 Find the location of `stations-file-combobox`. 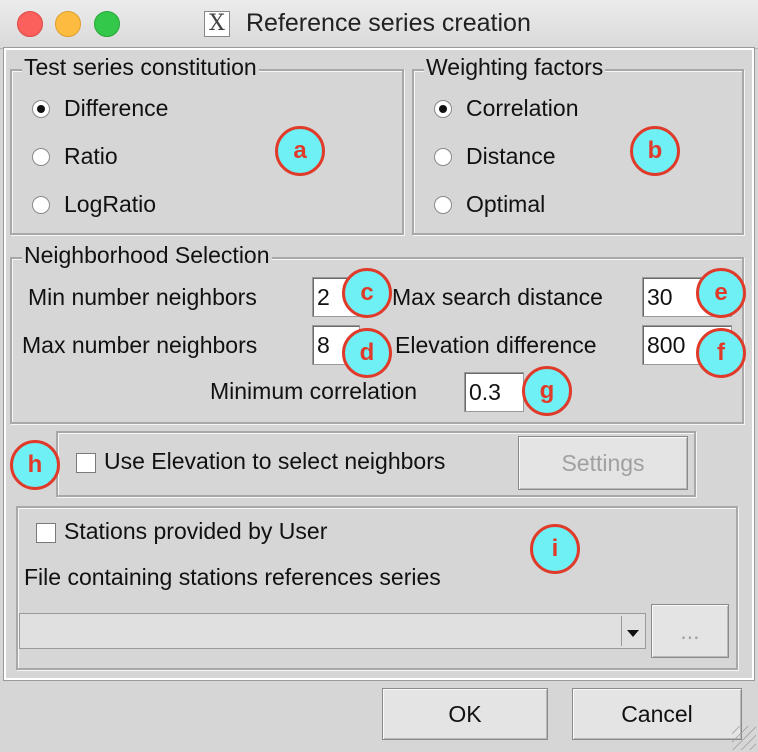

stations-file-combobox is located at coordinates (332, 631).